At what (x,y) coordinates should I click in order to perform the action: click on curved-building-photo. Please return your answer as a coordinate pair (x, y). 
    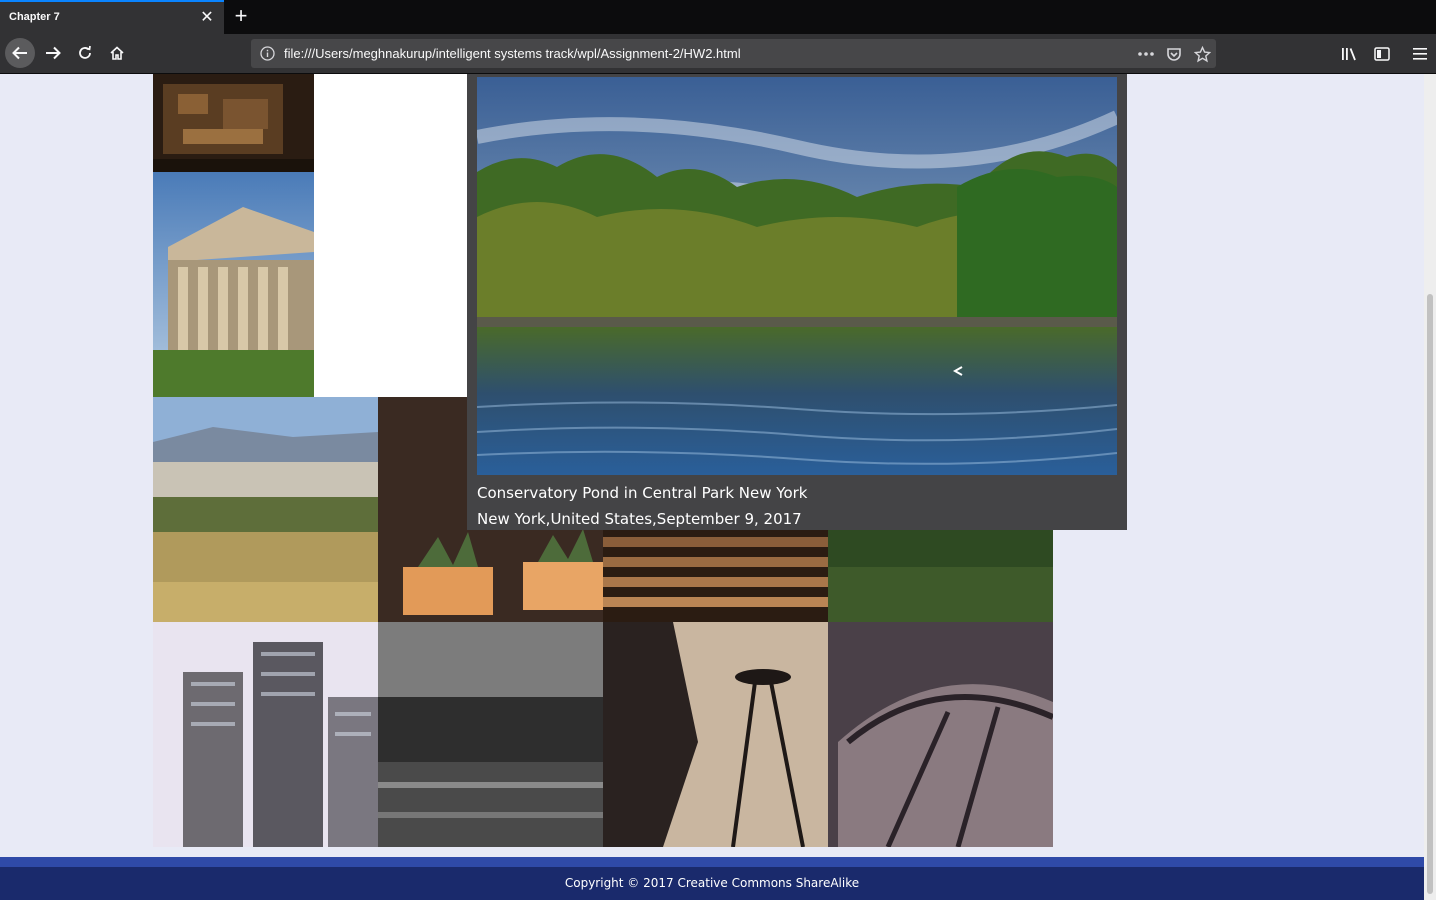
    Looking at the image, I should click on (940, 734).